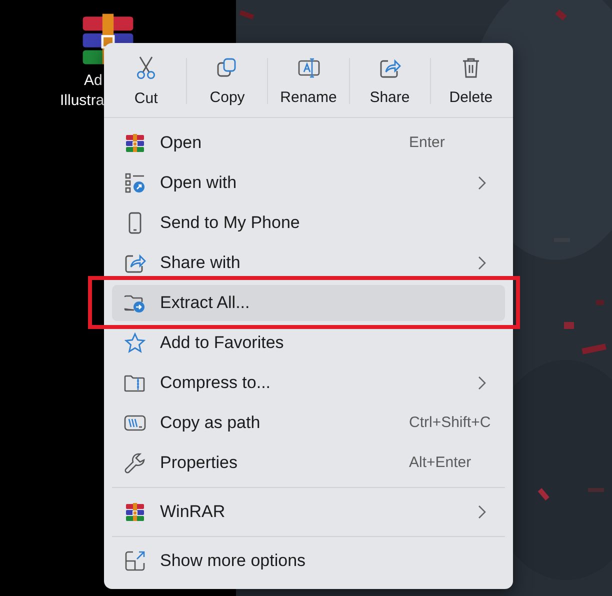  What do you see at coordinates (427, 142) in the screenshot?
I see `shortcut-text: Enter` at bounding box center [427, 142].